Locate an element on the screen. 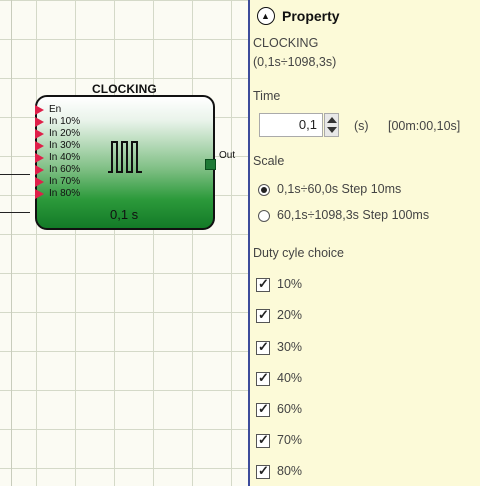 The width and height of the screenshot is (480, 486). scale-radio-fast is located at coordinates (264, 190).